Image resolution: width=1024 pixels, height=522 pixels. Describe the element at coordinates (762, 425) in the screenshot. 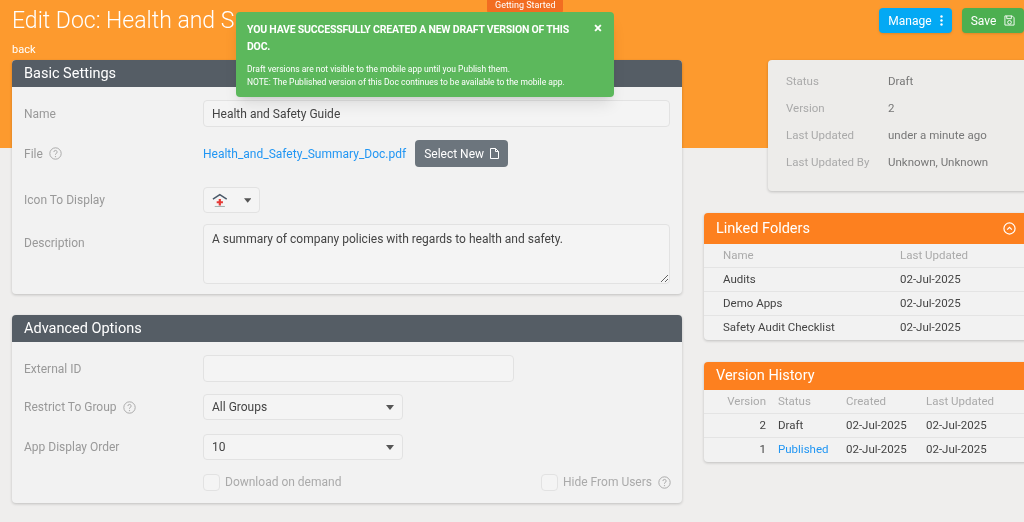

I see `table-cell-text: 2` at that location.